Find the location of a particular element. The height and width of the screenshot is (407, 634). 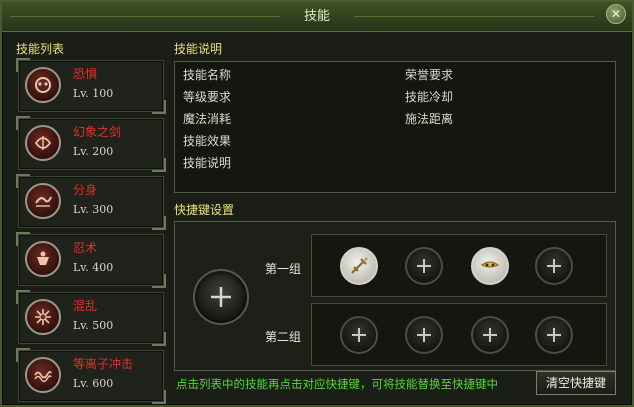

description-left-column: 技能名称 等级要求 魔法消耗 技能效果 技能说明 is located at coordinates (207, 122).